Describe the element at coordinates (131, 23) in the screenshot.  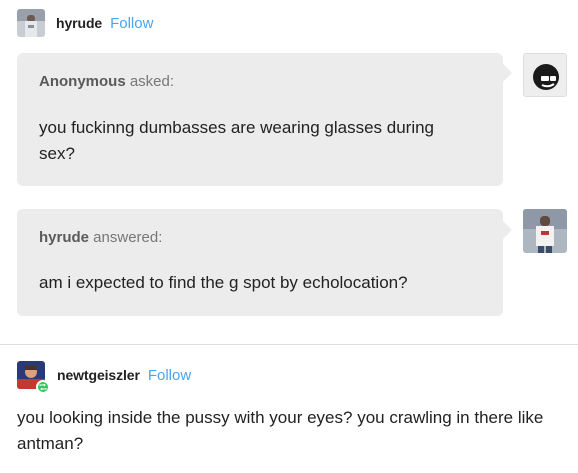
I see `follow-button: Follow` at that location.